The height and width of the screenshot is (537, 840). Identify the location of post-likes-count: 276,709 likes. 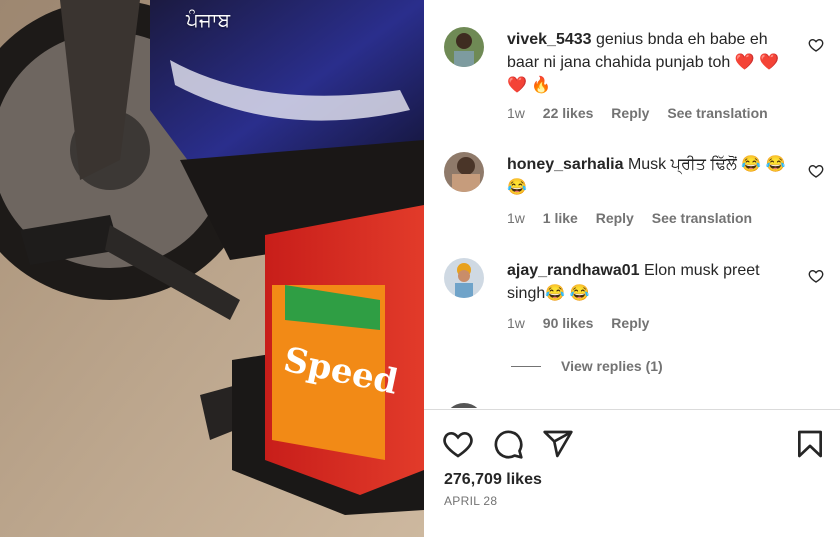
(493, 480).